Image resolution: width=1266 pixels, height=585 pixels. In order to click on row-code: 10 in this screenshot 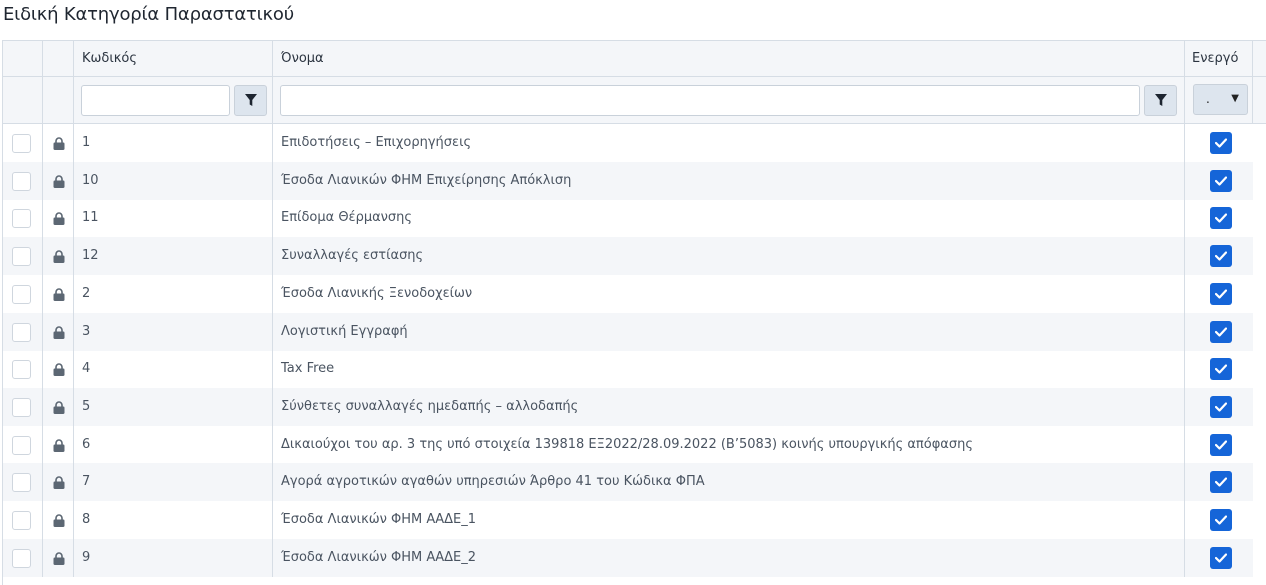, I will do `click(90, 180)`.